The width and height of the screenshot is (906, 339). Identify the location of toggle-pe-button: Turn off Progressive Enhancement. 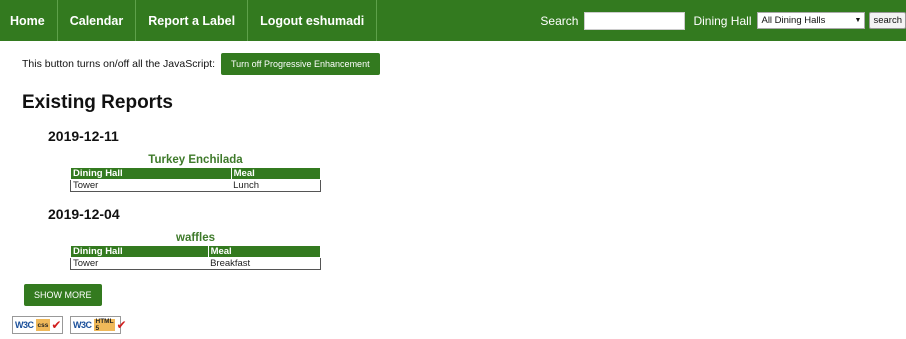
(300, 64).